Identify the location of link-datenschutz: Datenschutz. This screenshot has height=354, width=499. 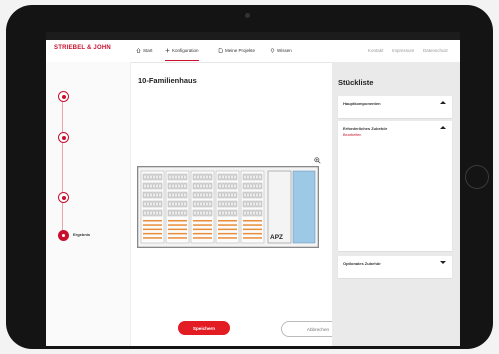
(435, 50).